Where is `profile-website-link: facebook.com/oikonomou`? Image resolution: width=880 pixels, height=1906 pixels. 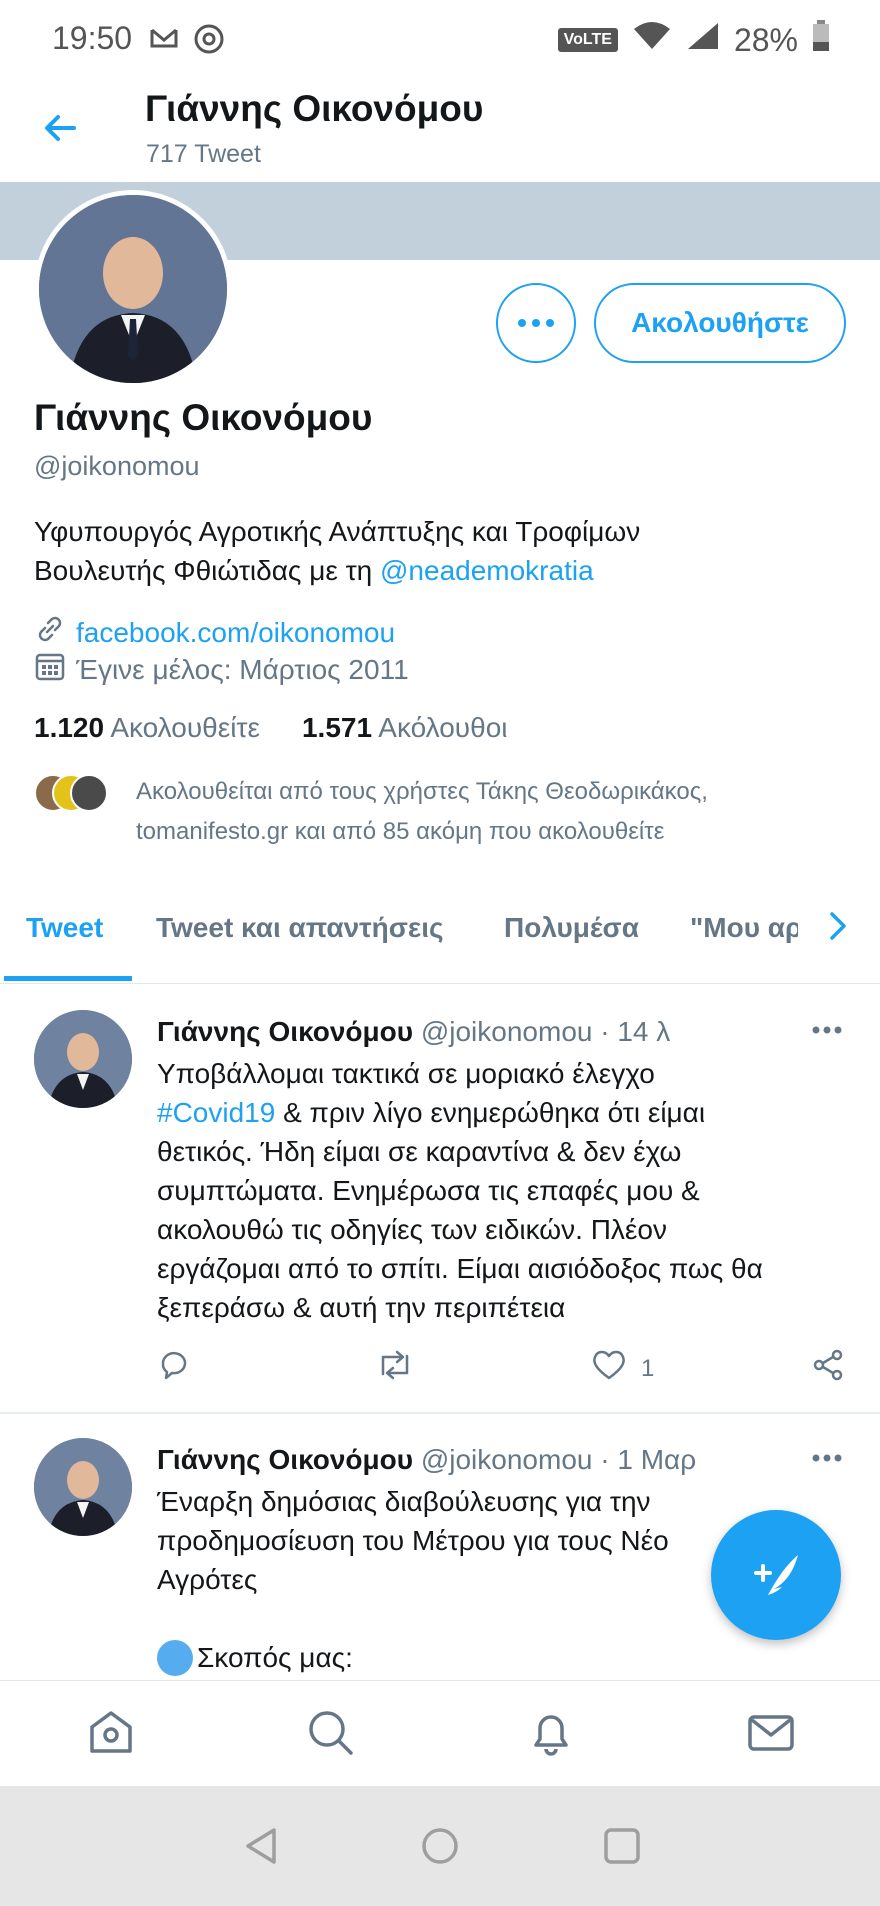 profile-website-link: facebook.com/oikonomou is located at coordinates (235, 633).